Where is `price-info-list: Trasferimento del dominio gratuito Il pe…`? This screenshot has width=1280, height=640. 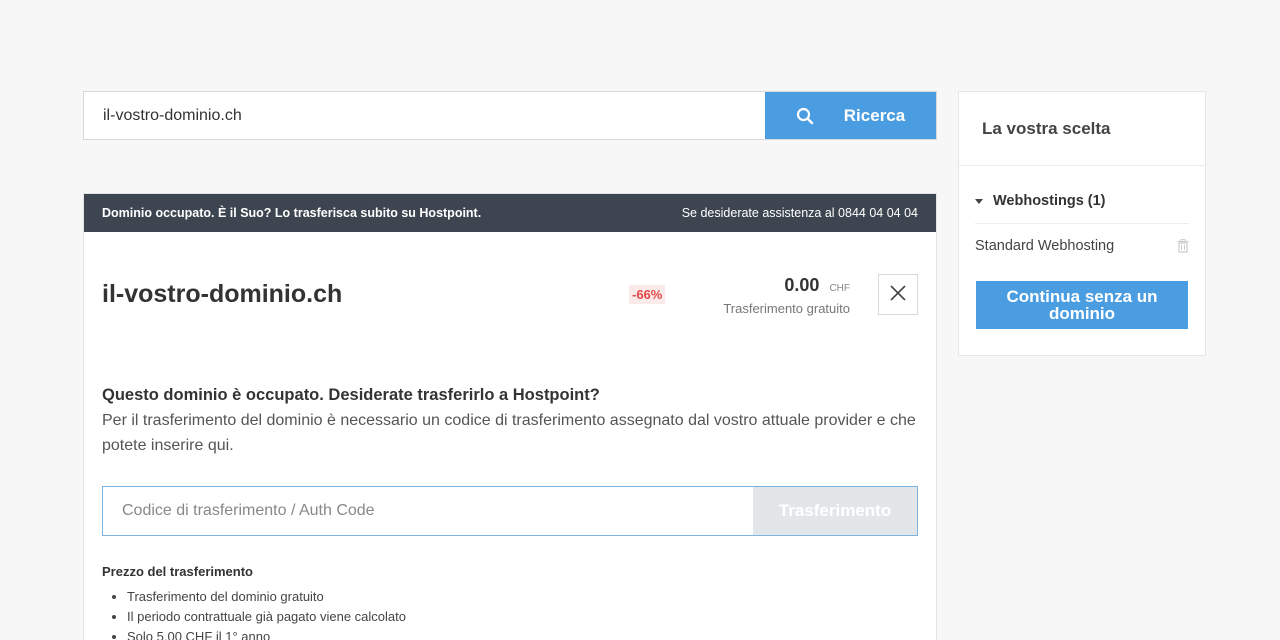
price-info-list: Trasferimento del dominio gratuito Il pe… is located at coordinates (254, 613).